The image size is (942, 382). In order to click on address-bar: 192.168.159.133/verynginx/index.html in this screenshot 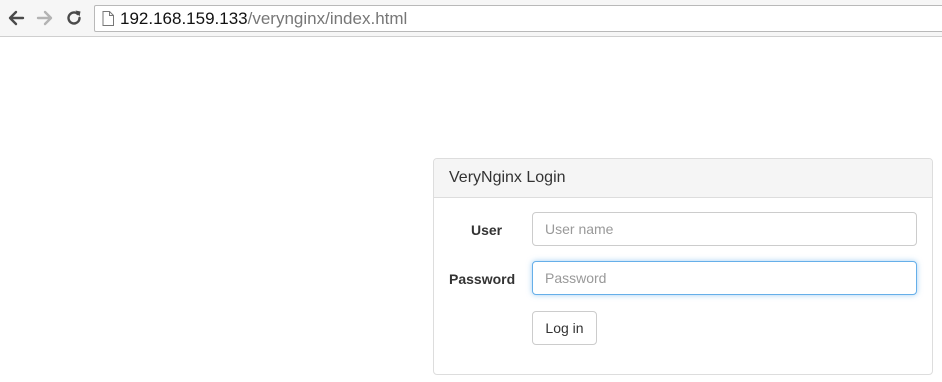, I will do `click(518, 18)`.